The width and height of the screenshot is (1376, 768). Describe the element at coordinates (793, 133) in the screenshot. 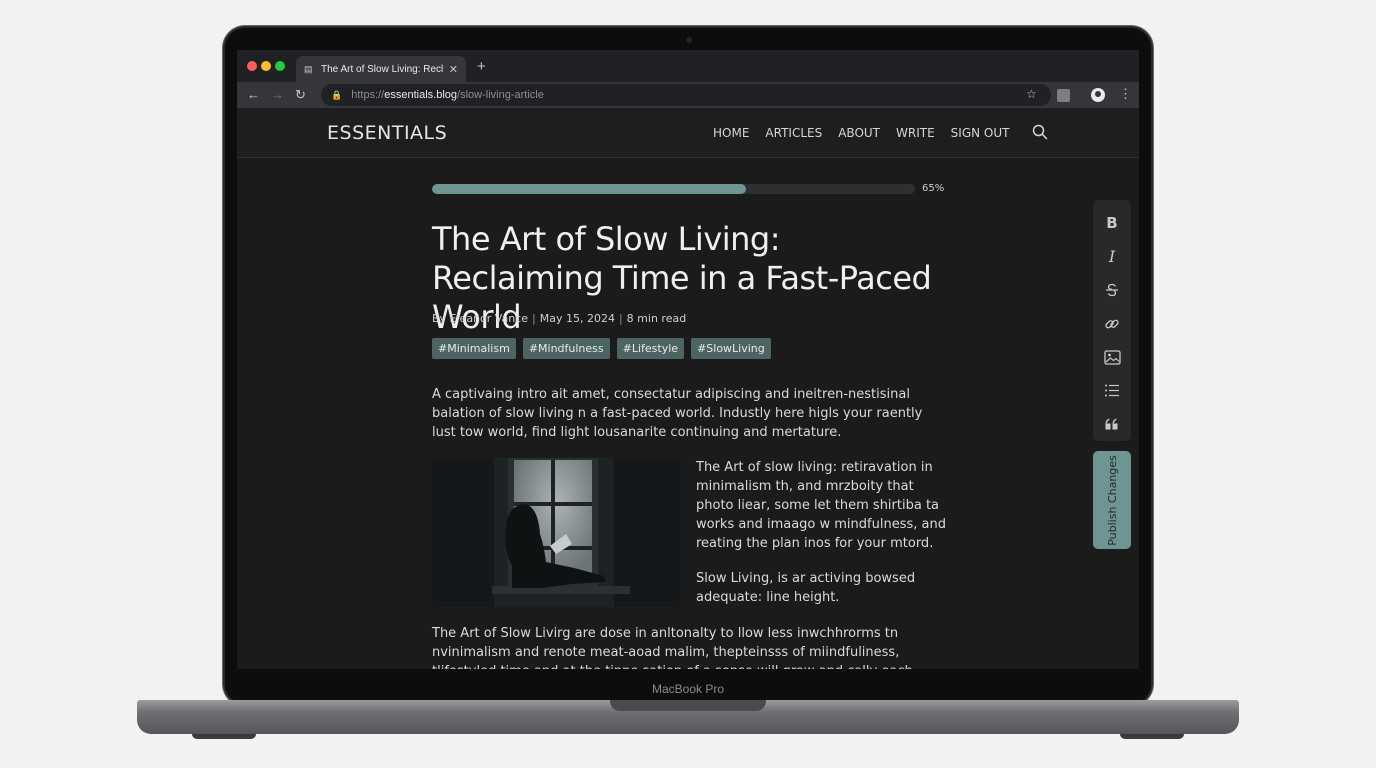

I see `nav-articles: ARTICLES` at that location.